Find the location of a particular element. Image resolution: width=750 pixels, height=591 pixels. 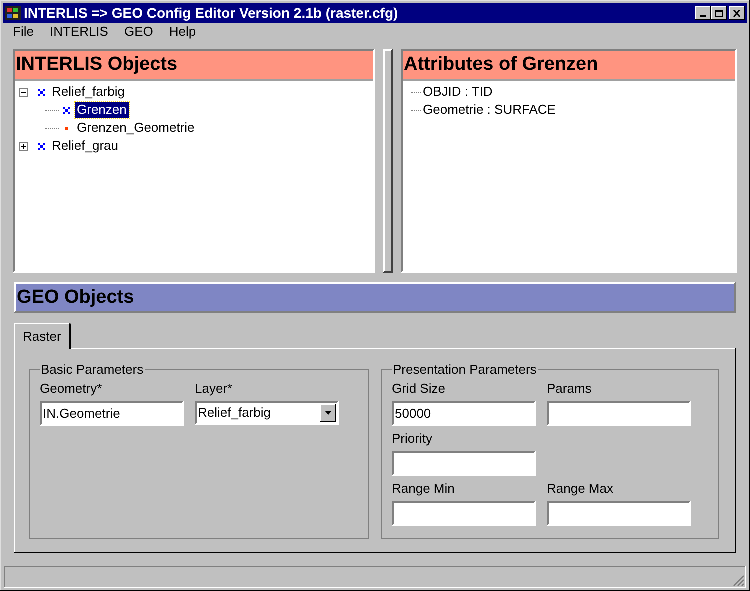

field-label: Range Min is located at coordinates (424, 489).